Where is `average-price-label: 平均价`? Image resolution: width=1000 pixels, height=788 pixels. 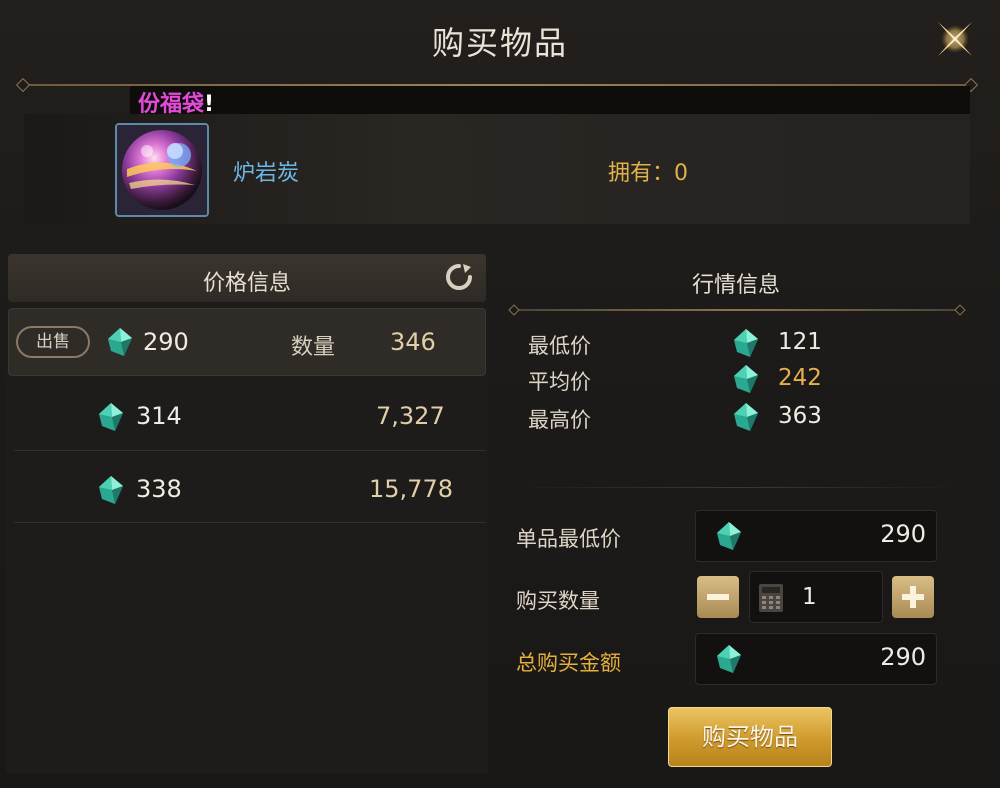 average-price-label: 平均价 is located at coordinates (559, 382).